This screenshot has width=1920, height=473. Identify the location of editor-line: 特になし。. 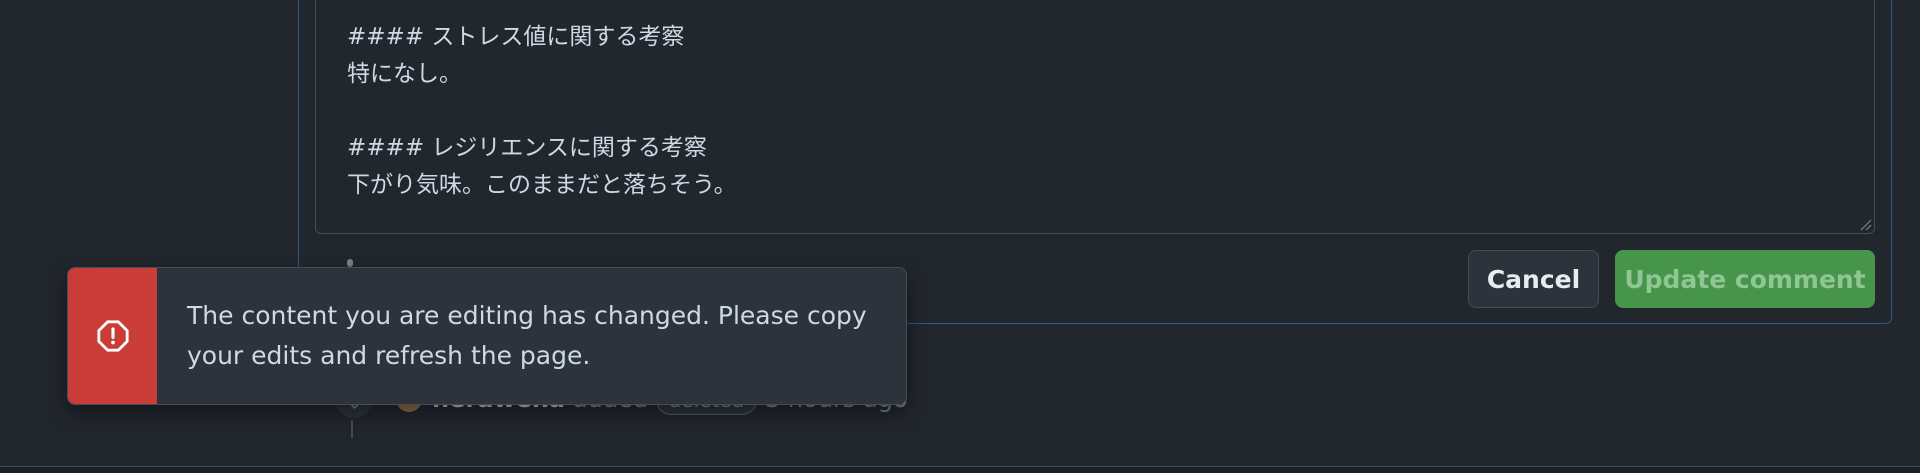
(404, 74).